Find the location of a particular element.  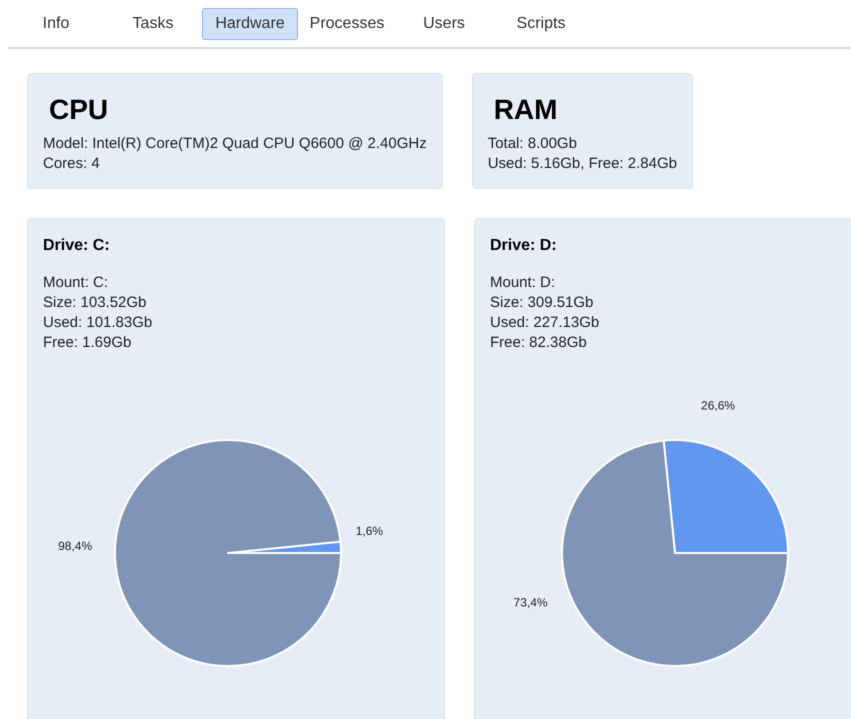

slice-label: 1,6% is located at coordinates (370, 531).